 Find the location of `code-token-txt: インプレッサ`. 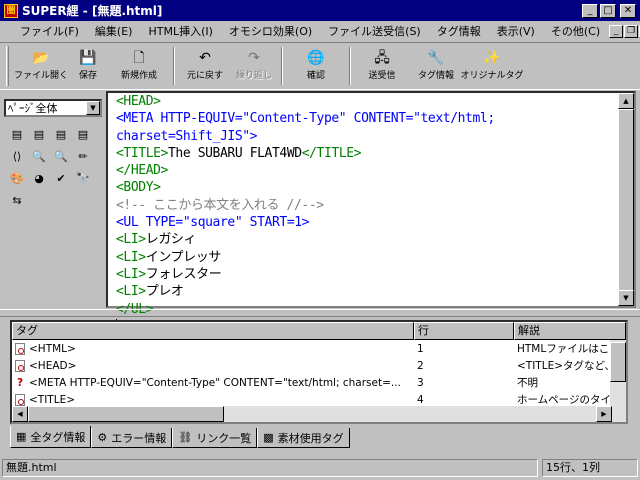

code-token-txt: インプレッサ is located at coordinates (183, 257).